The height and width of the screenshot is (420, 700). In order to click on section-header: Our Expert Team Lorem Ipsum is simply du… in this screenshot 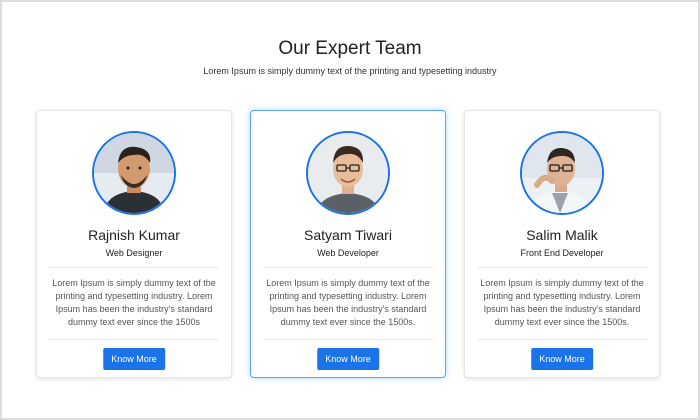, I will do `click(350, 57)`.